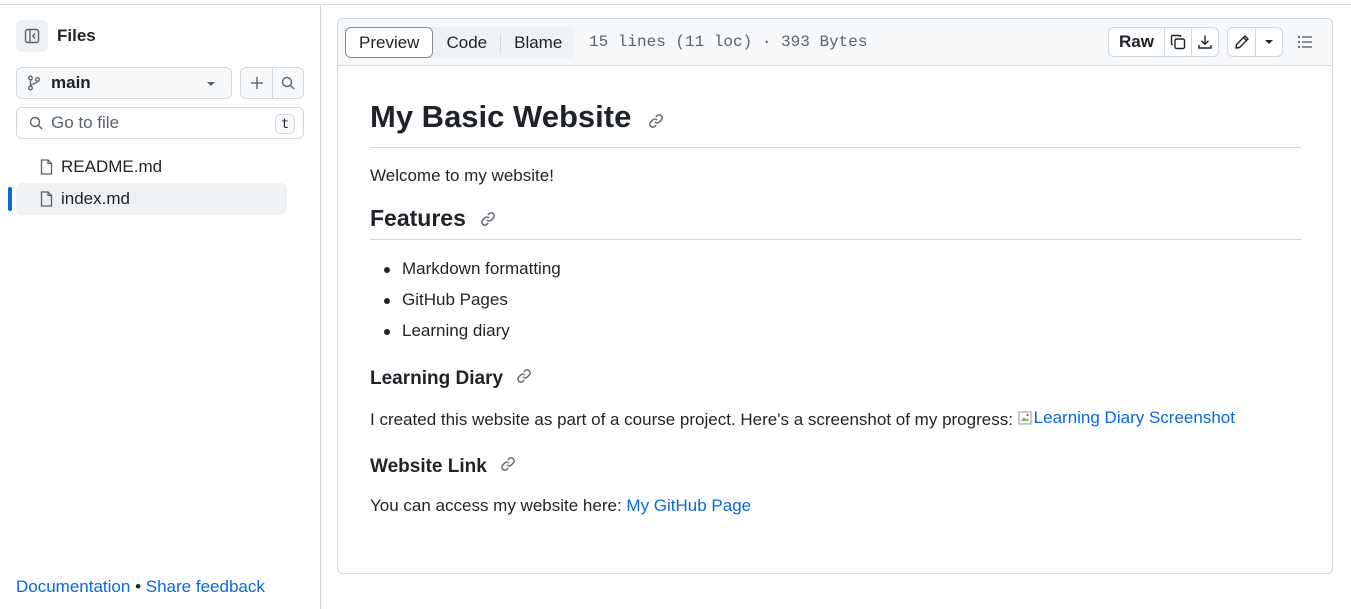  What do you see at coordinates (124, 83) in the screenshot?
I see `branch-selector-button: main` at bounding box center [124, 83].